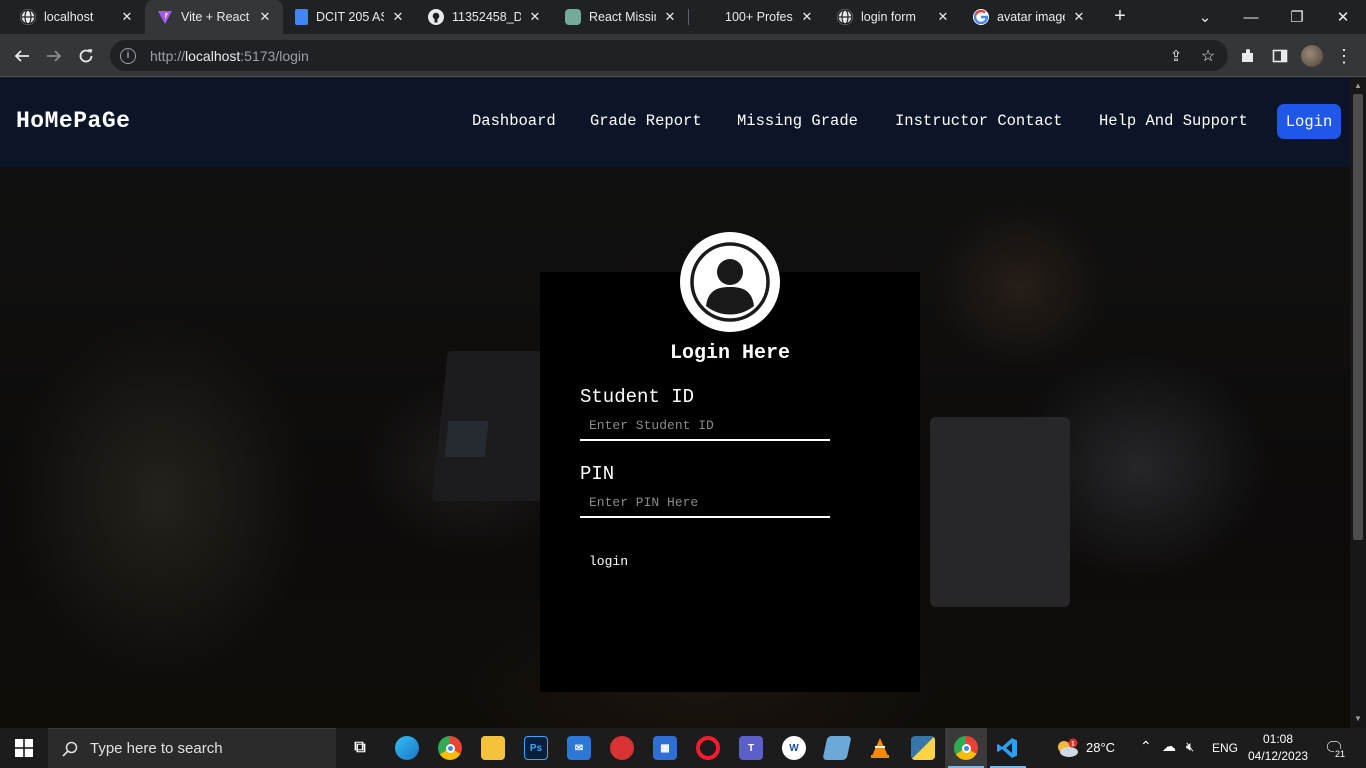 Image resolution: width=1366 pixels, height=768 pixels. I want to click on tab-title: 100+ Profess, so click(759, 17).